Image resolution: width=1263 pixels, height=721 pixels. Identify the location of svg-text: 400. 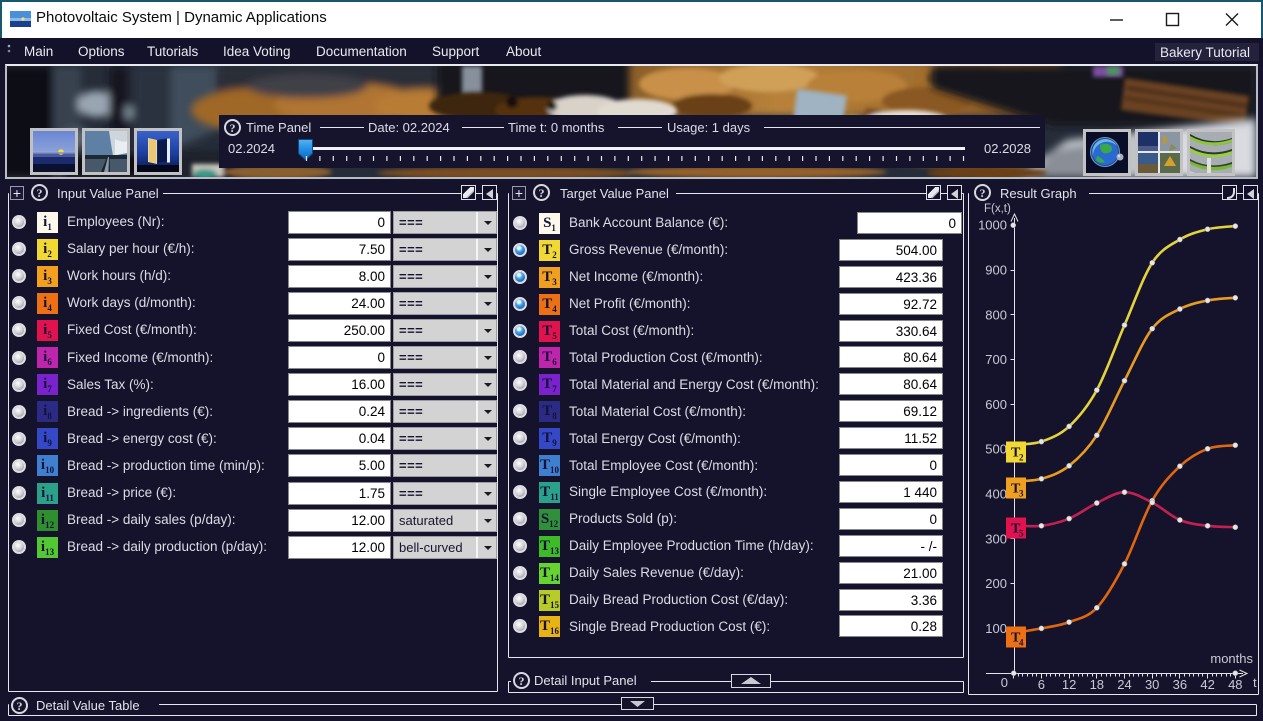
(996, 494).